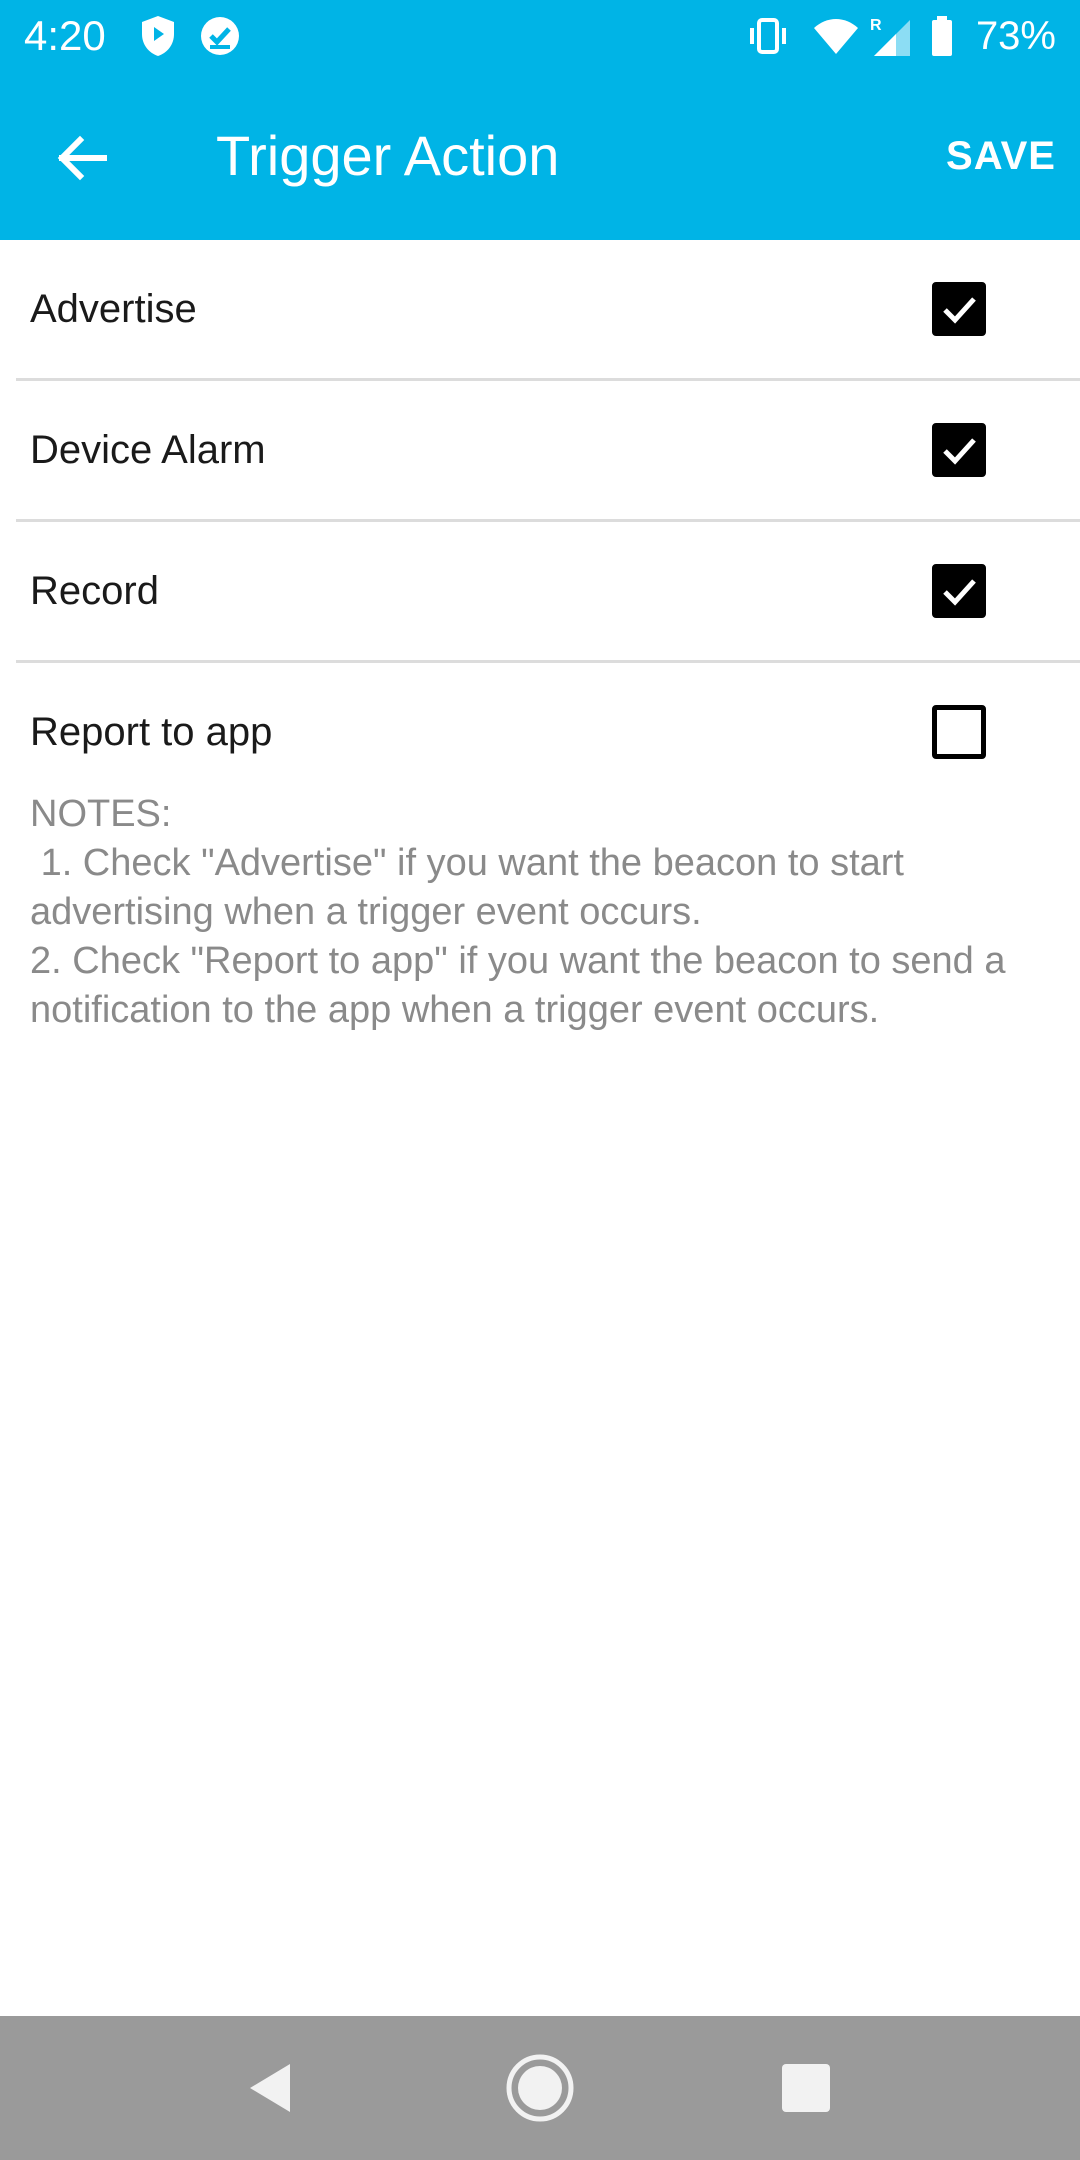  I want to click on option-row-advertise: Advertise, so click(548, 310).